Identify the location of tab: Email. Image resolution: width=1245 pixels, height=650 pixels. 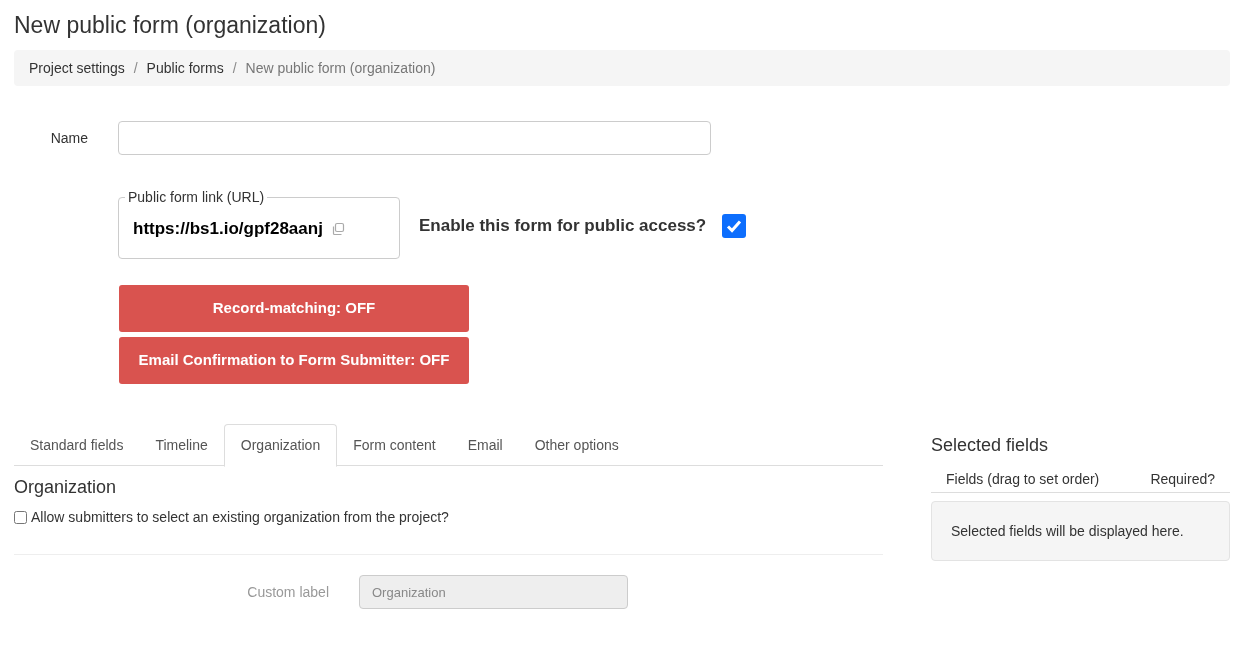
(485, 445).